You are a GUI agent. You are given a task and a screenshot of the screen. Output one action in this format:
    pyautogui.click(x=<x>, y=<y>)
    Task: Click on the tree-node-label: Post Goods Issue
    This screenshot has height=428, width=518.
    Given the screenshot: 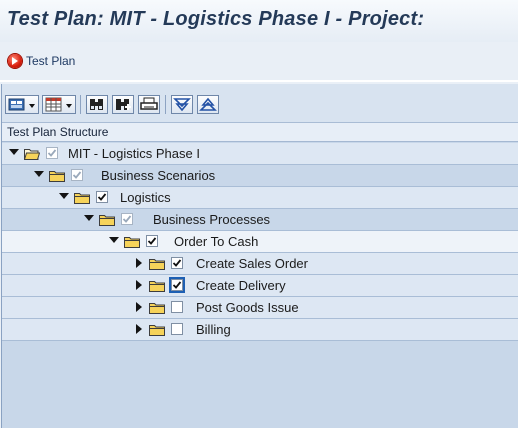 What is the action you would take?
    pyautogui.click(x=247, y=307)
    